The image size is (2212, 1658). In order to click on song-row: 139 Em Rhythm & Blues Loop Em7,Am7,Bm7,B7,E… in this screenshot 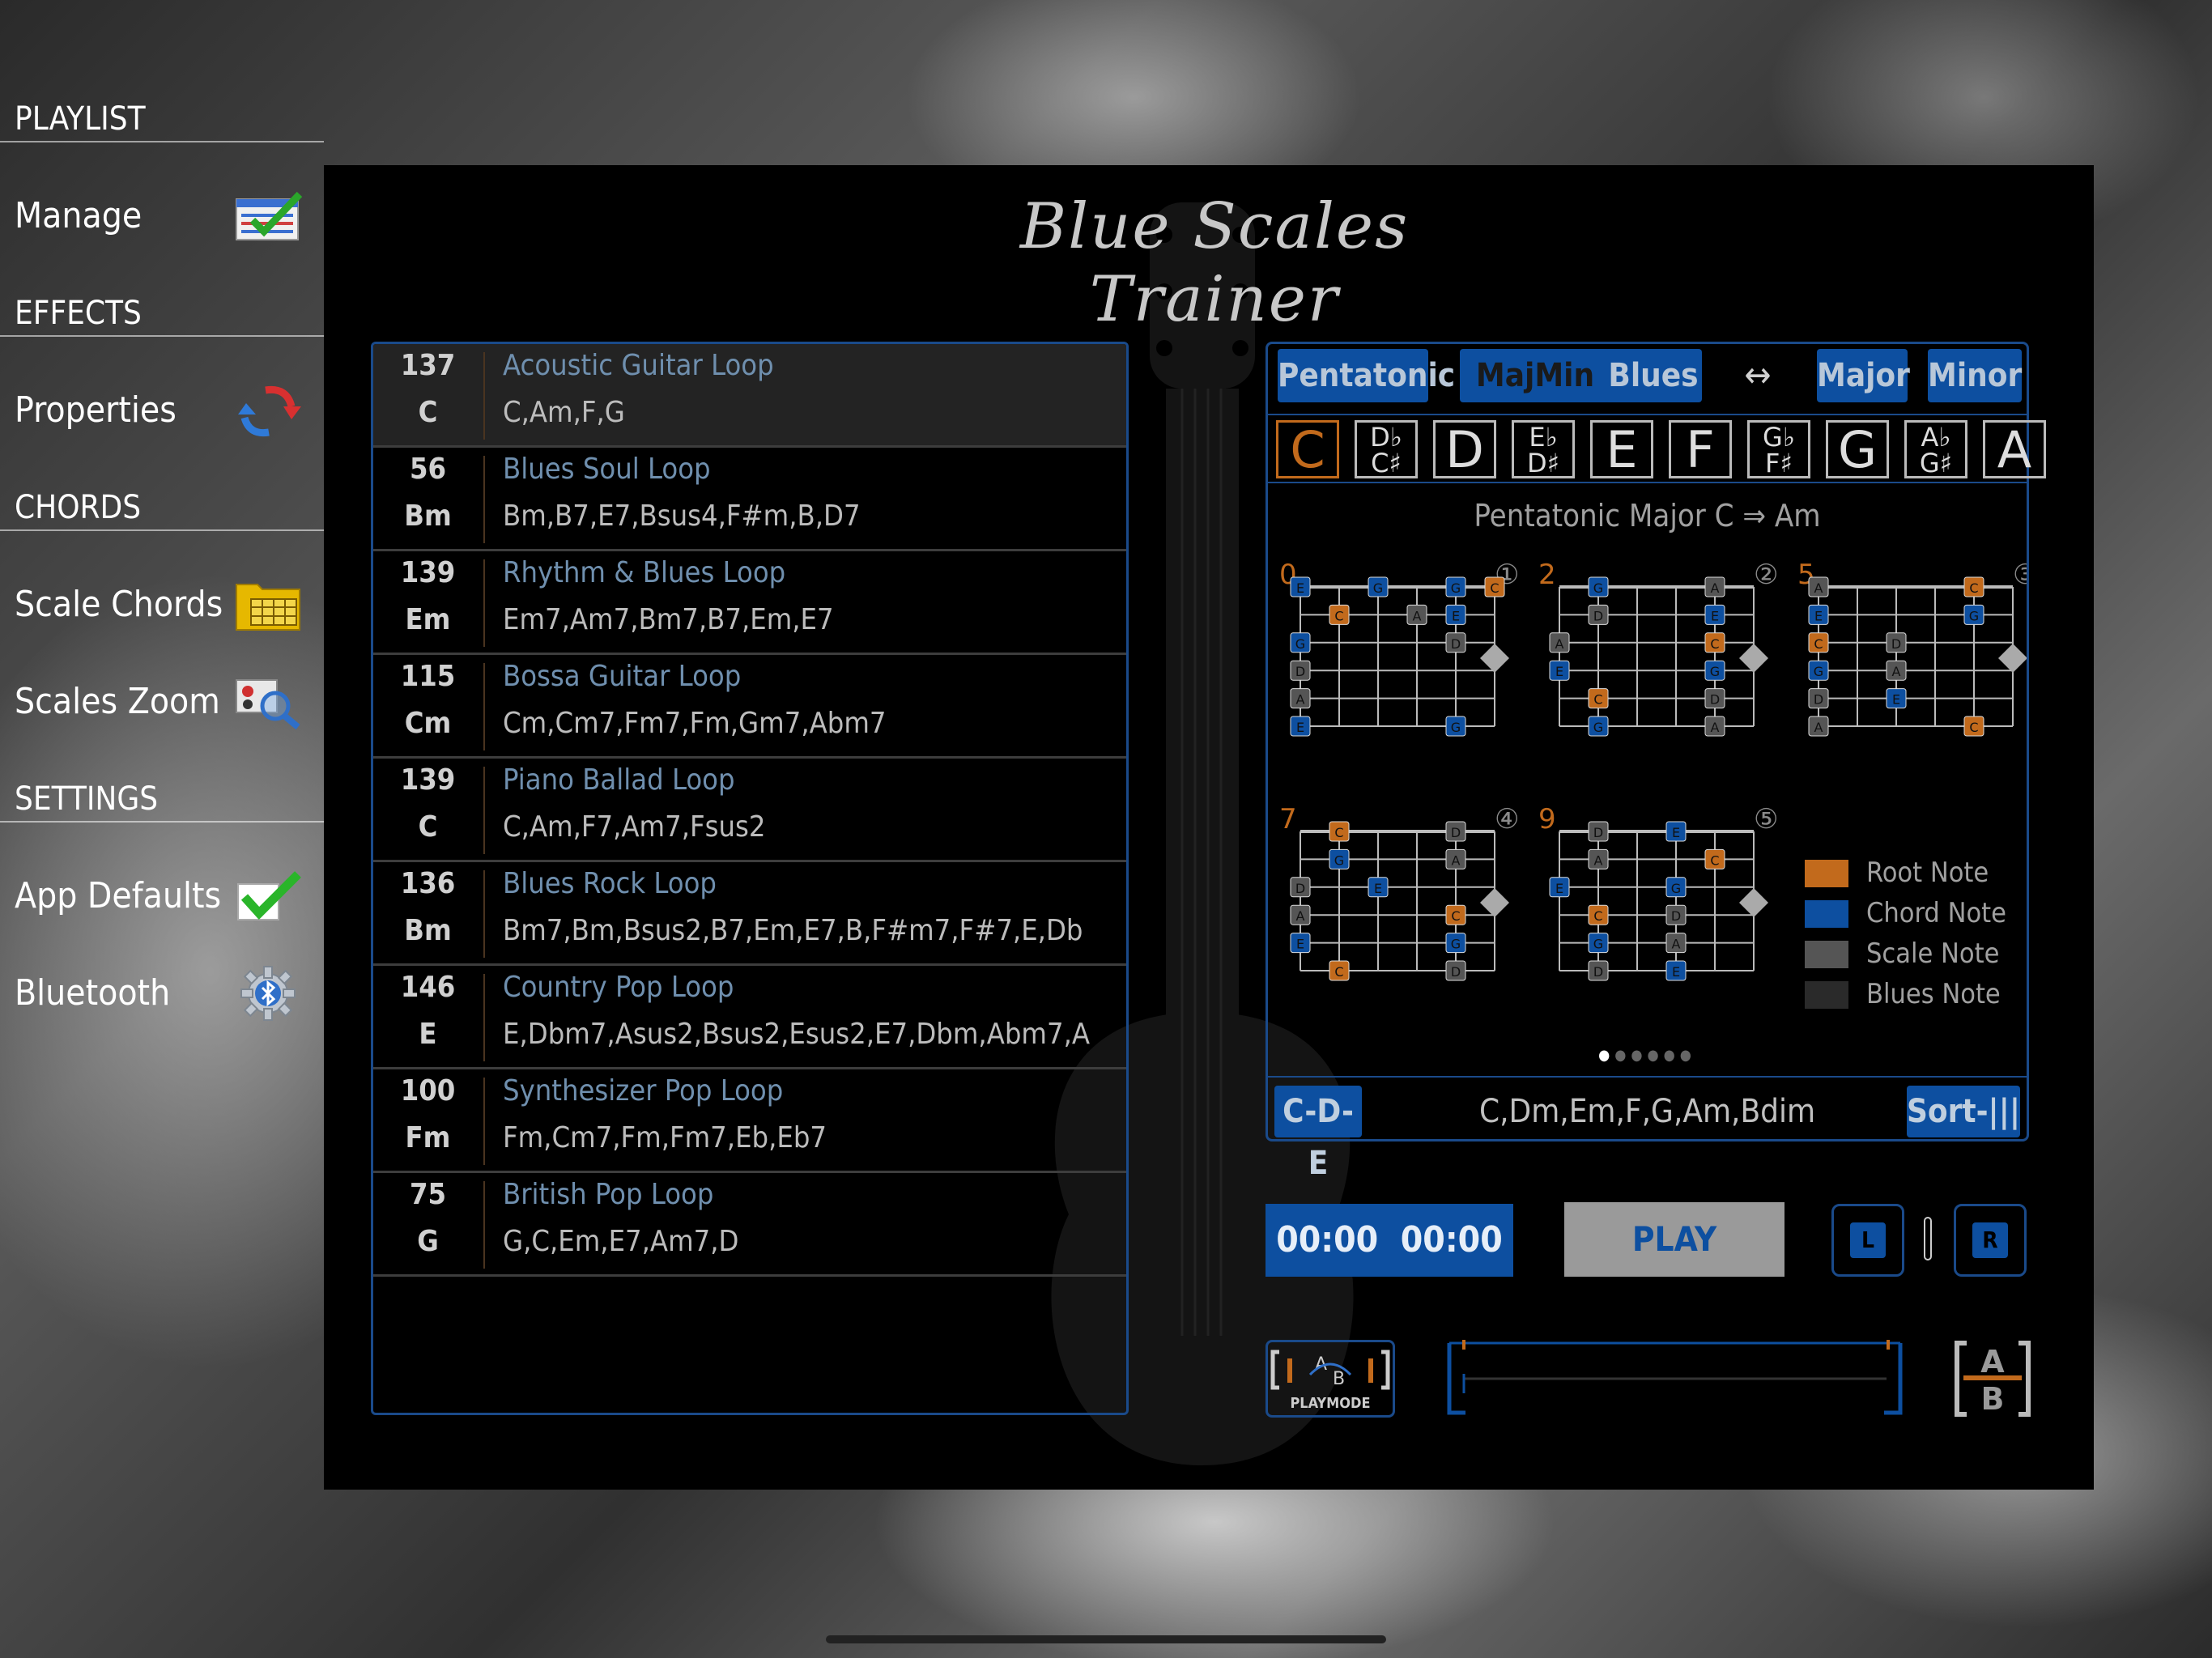, I will do `click(749, 603)`.